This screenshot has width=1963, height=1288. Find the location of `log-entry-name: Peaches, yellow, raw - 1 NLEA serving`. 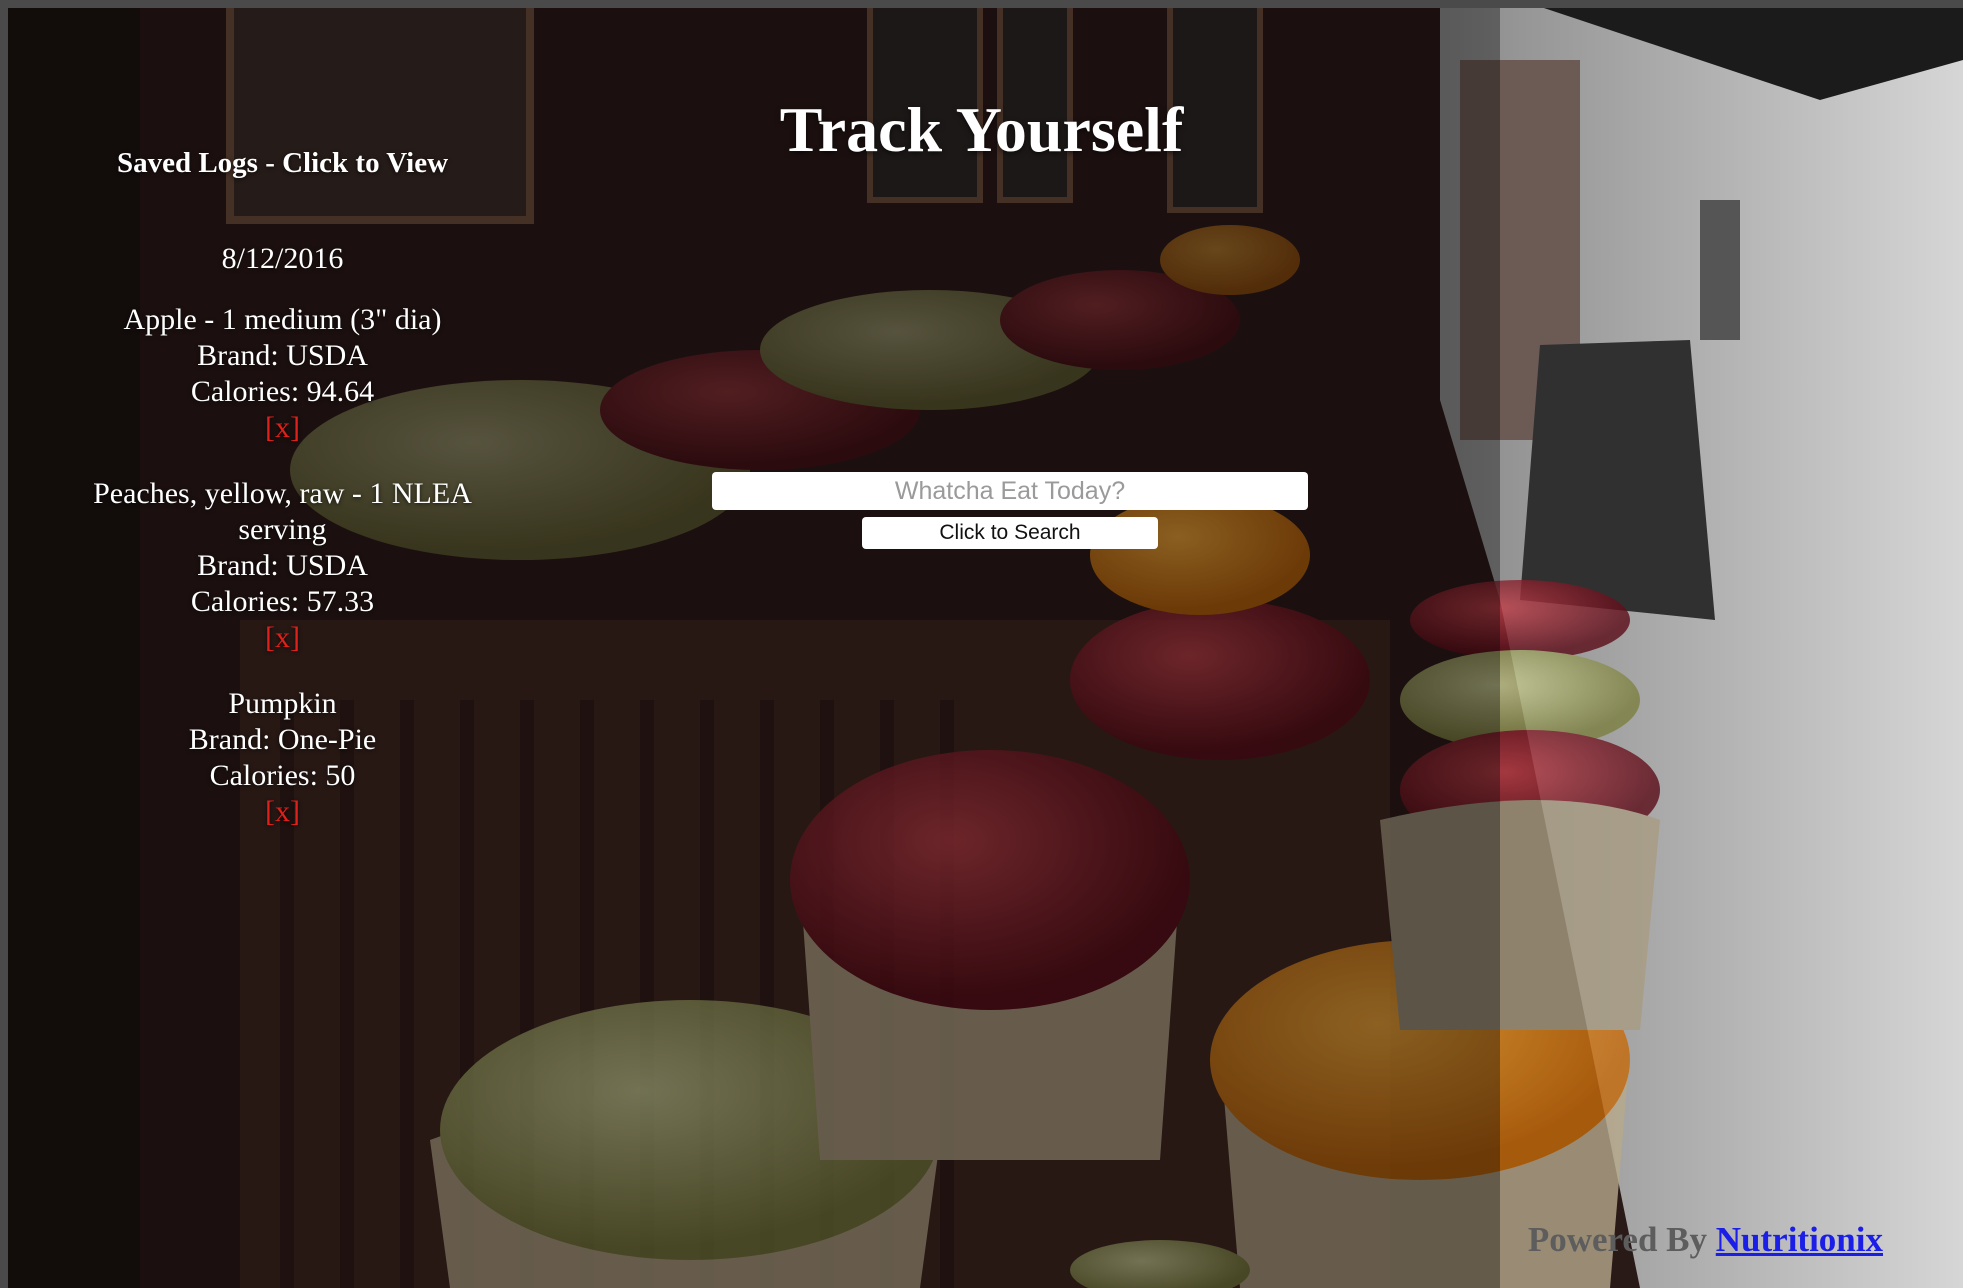

log-entry-name: Peaches, yellow, raw - 1 NLEA serving is located at coordinates (282, 511).